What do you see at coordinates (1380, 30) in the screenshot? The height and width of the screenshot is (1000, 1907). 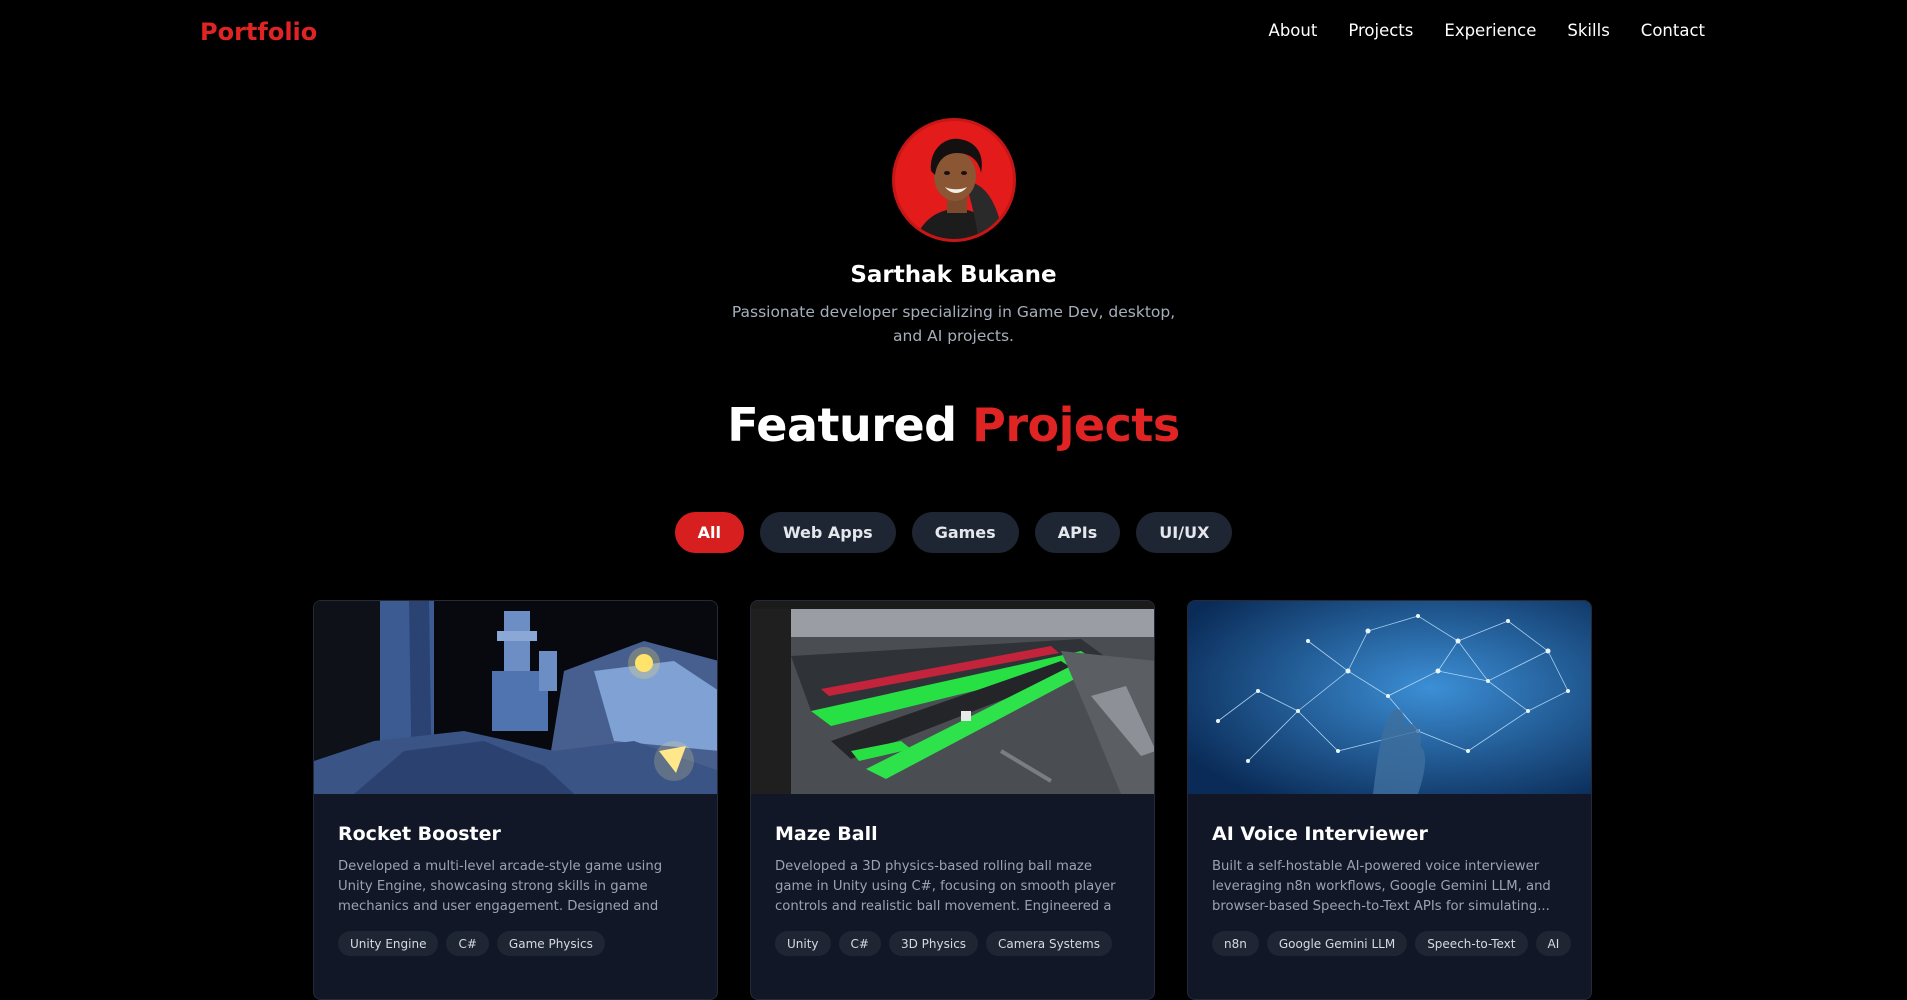 I see `nav-projects: Projects` at bounding box center [1380, 30].